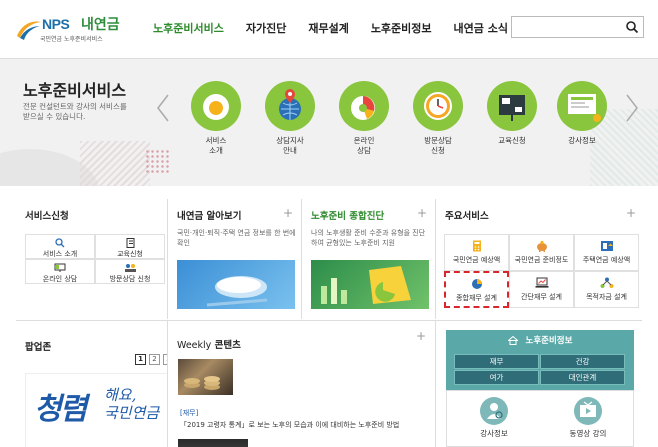 The image size is (658, 447). Describe the element at coordinates (154, 359) in the screenshot. I see `popup-page-2: 2` at that location.